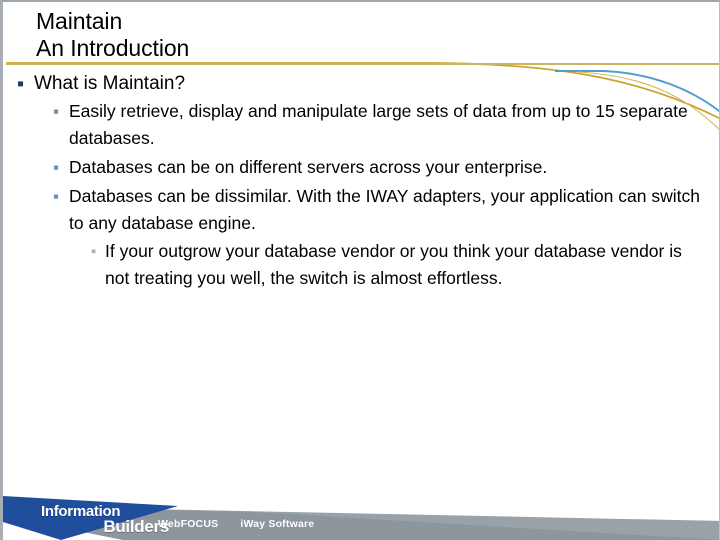 Image resolution: width=720 pixels, height=540 pixels. I want to click on bullet-text: What is Maintain?, so click(110, 83).